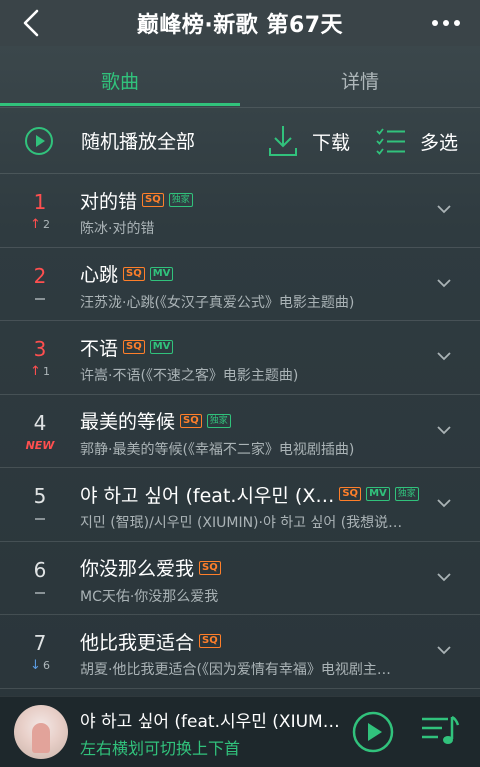 The image size is (480, 767). Describe the element at coordinates (309, 141) in the screenshot. I see `download-button: 下载` at that location.